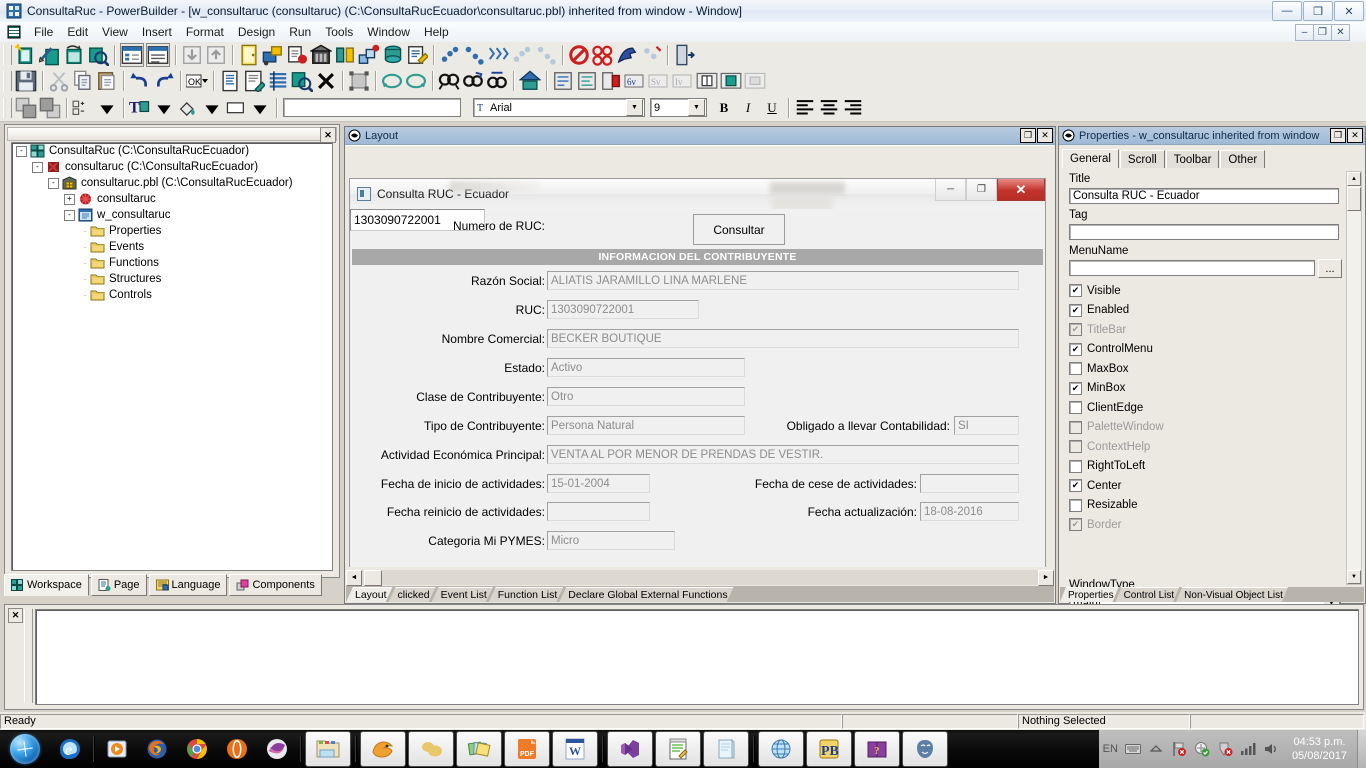 This screenshot has width=1366, height=768. Describe the element at coordinates (587, 81) in the screenshot. I see `local-vars-icon` at that location.